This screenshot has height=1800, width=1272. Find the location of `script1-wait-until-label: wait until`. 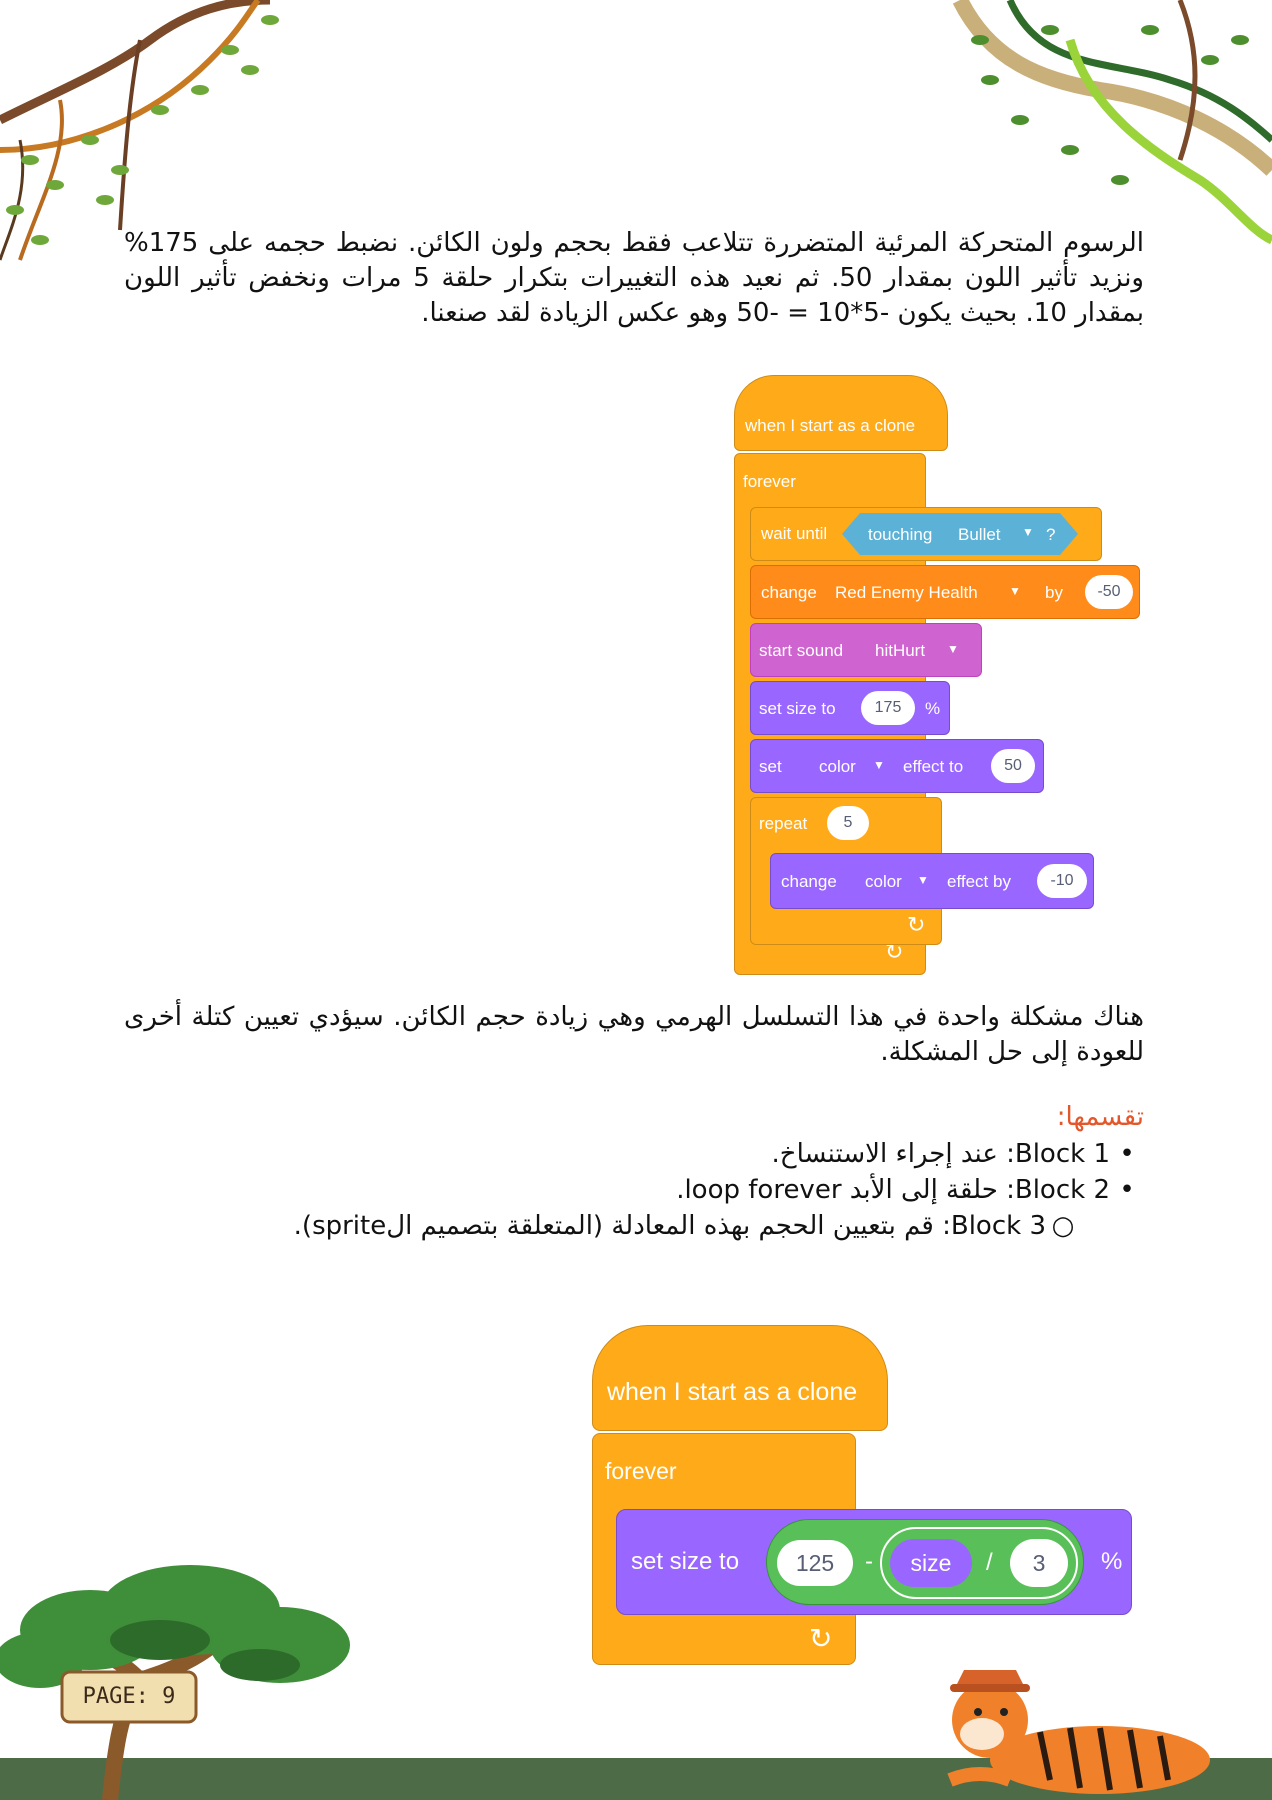

script1-wait-until-label: wait until is located at coordinates (794, 533).